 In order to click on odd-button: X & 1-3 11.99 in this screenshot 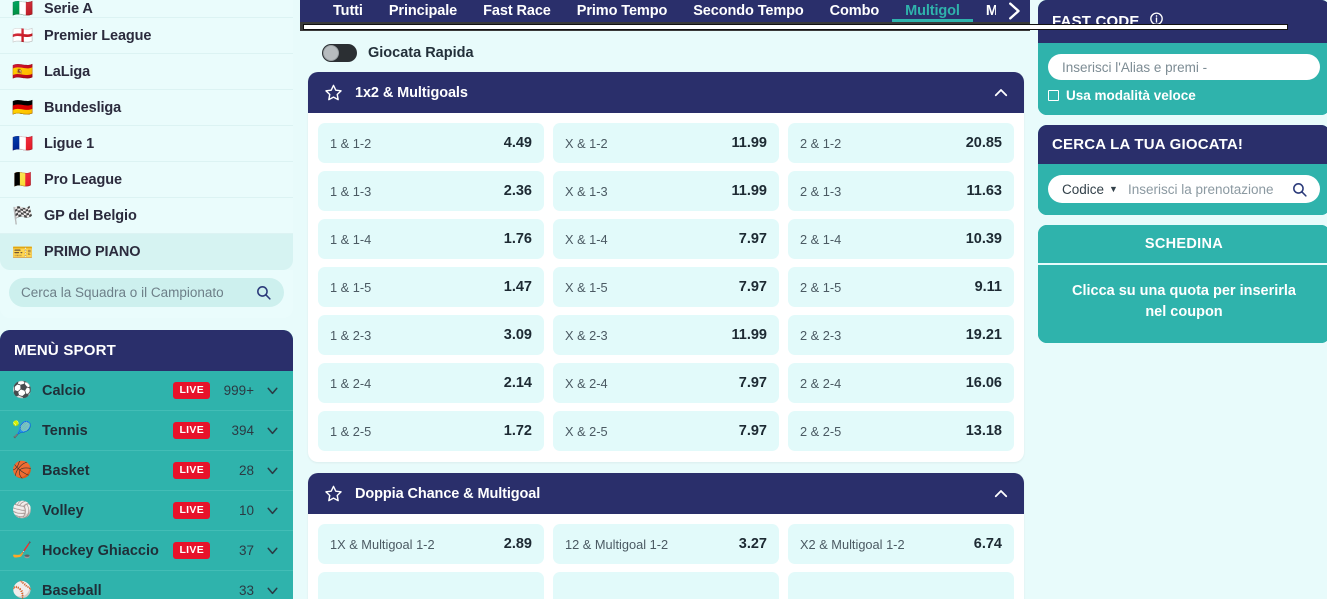, I will do `click(666, 191)`.